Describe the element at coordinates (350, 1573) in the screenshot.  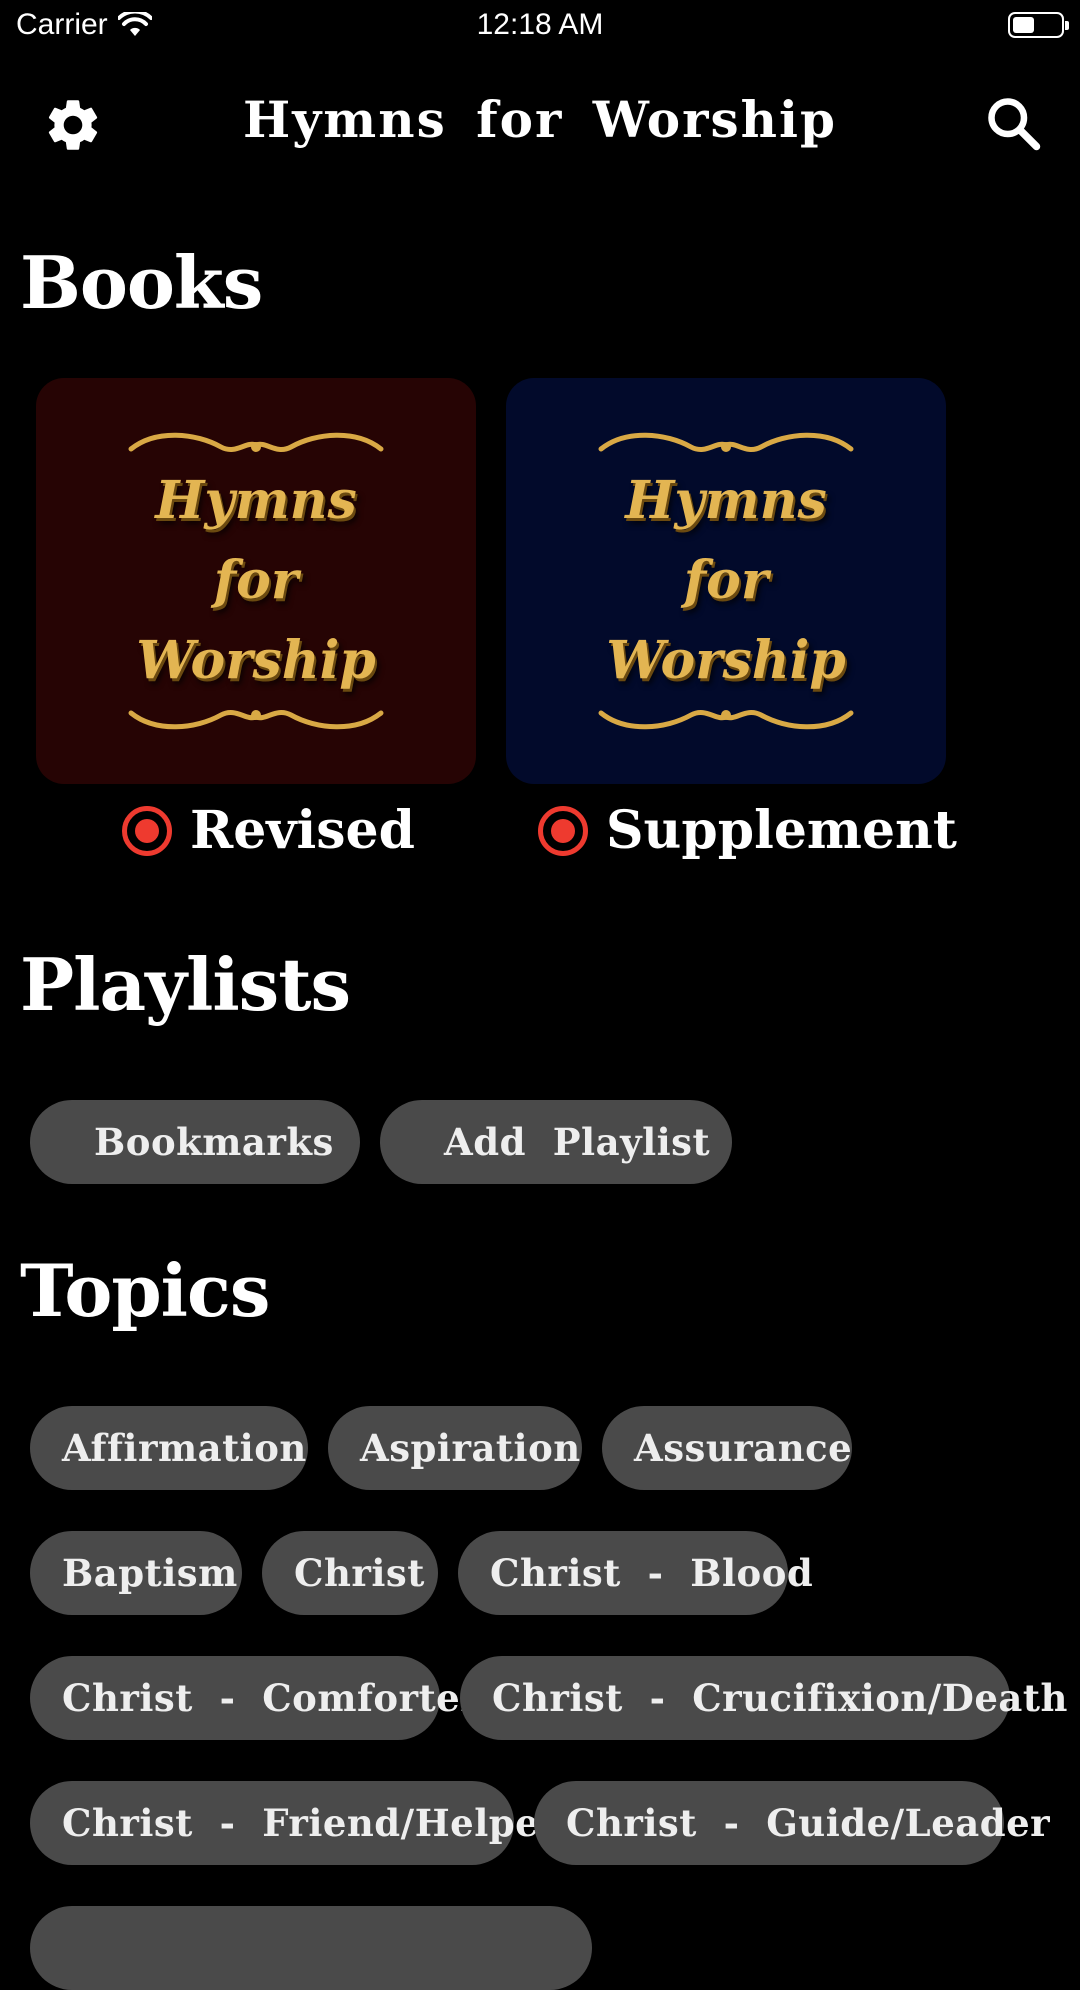
I see `topic-chip: Christ` at that location.